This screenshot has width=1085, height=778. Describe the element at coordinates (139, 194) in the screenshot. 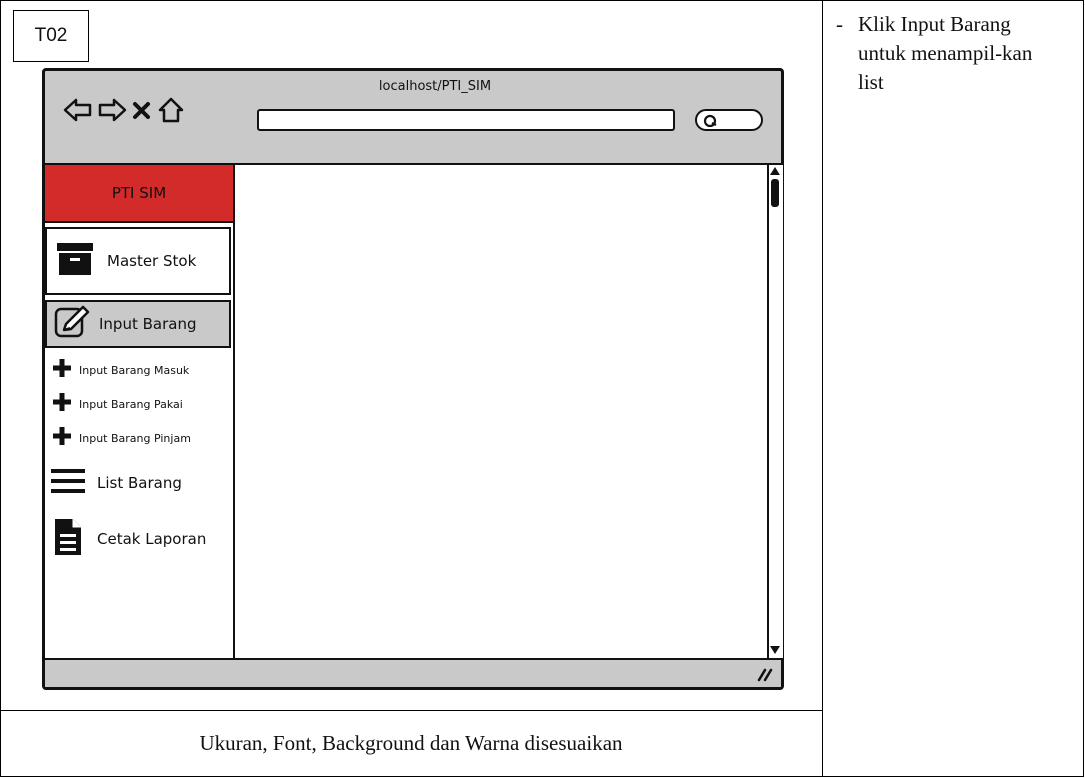

I see `brand-header: PTI SIM` at that location.